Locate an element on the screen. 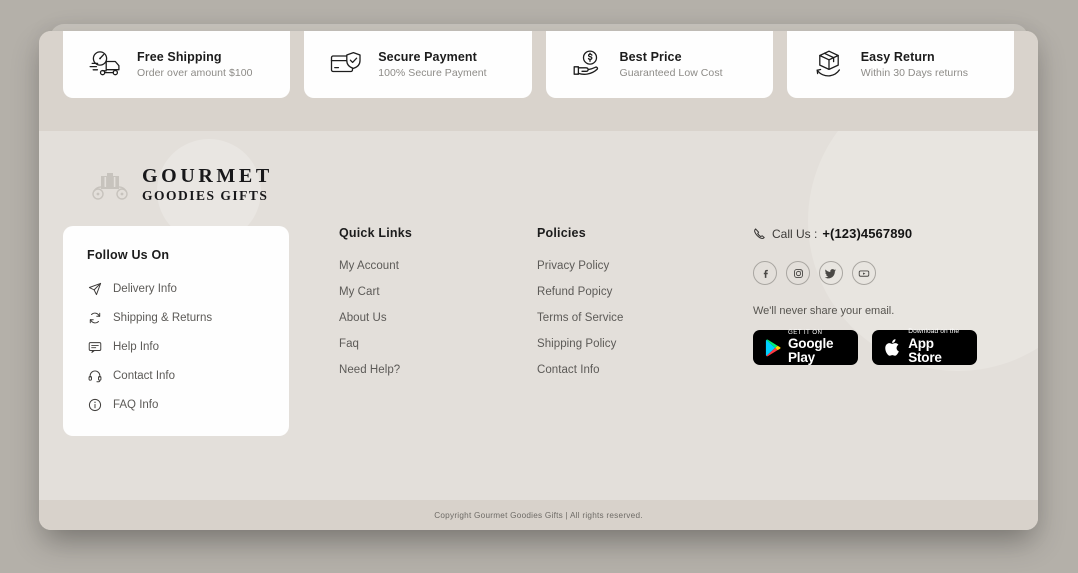 This screenshot has width=1078, height=573. app-store-button: Download on the App Store is located at coordinates (924, 347).